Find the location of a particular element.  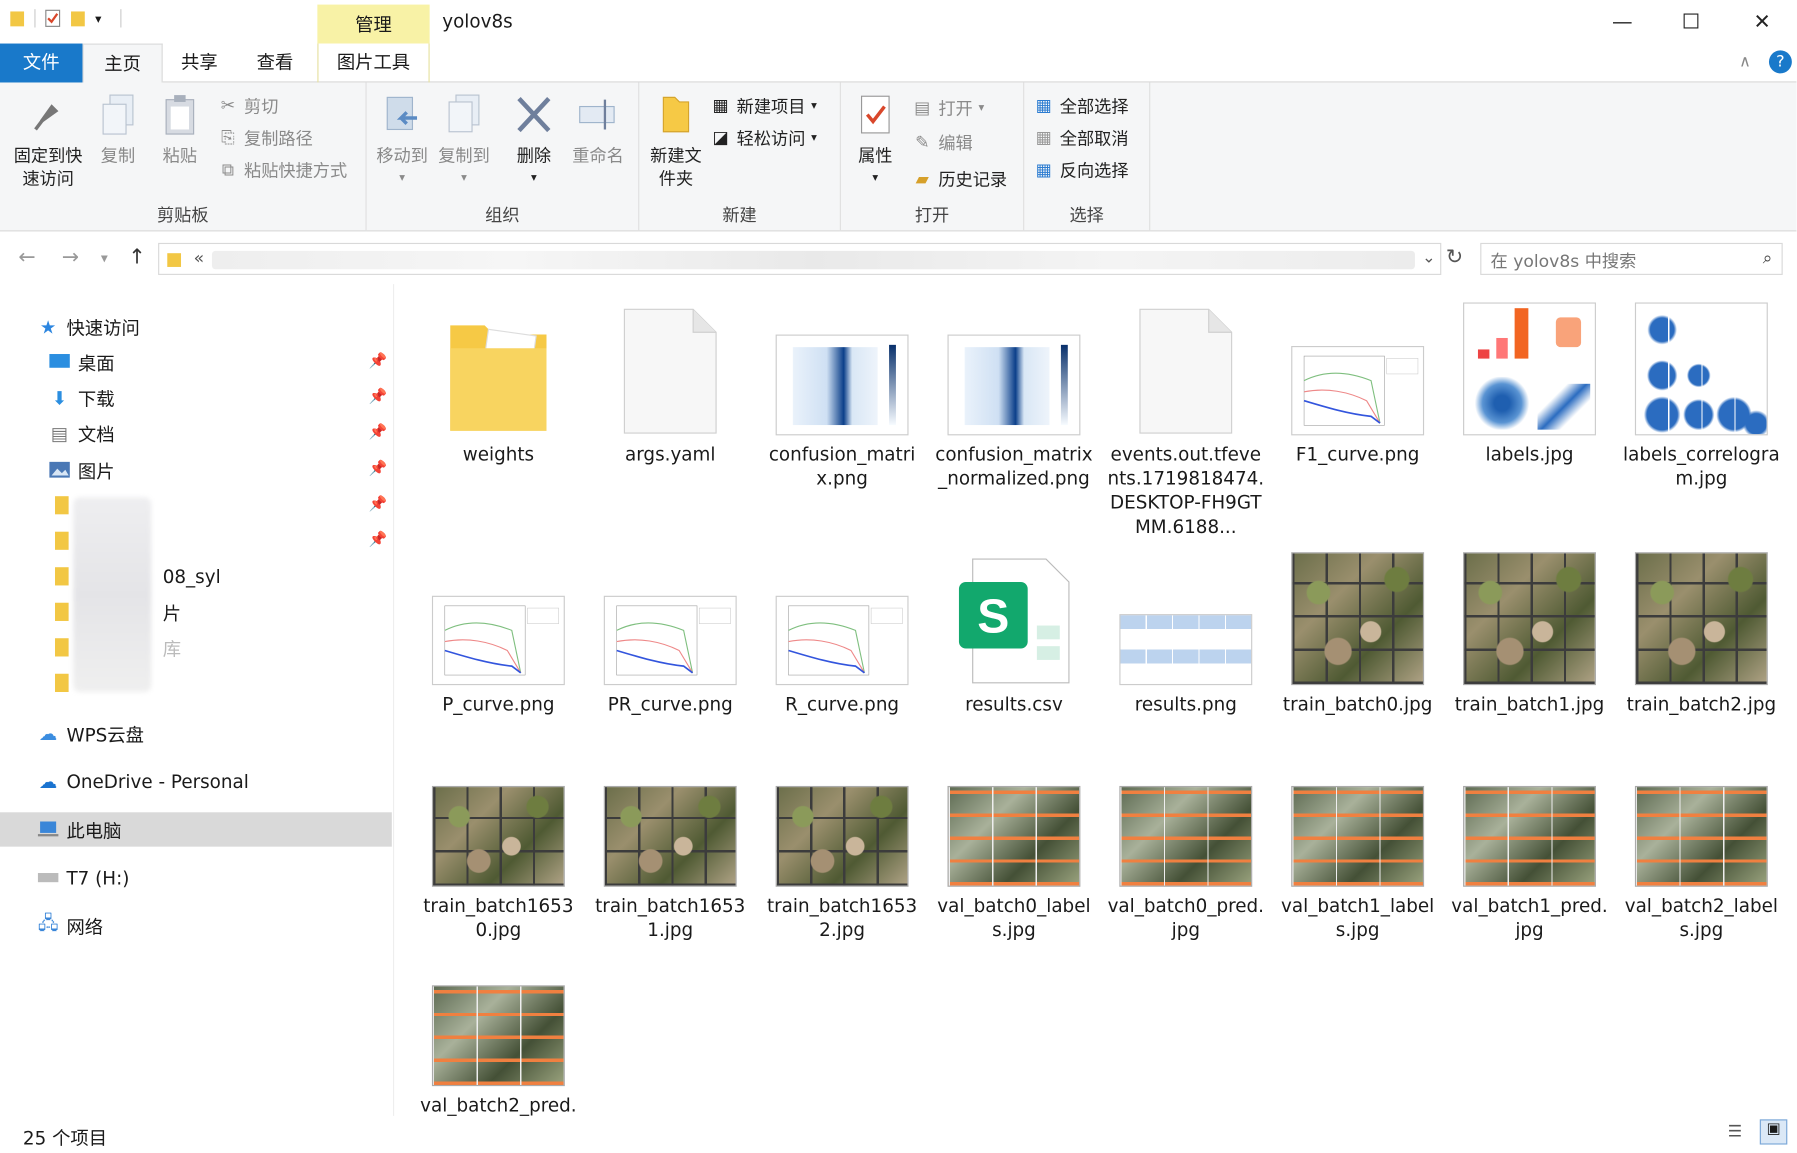

refresh-icon: ↻ is located at coordinates (1454, 257).